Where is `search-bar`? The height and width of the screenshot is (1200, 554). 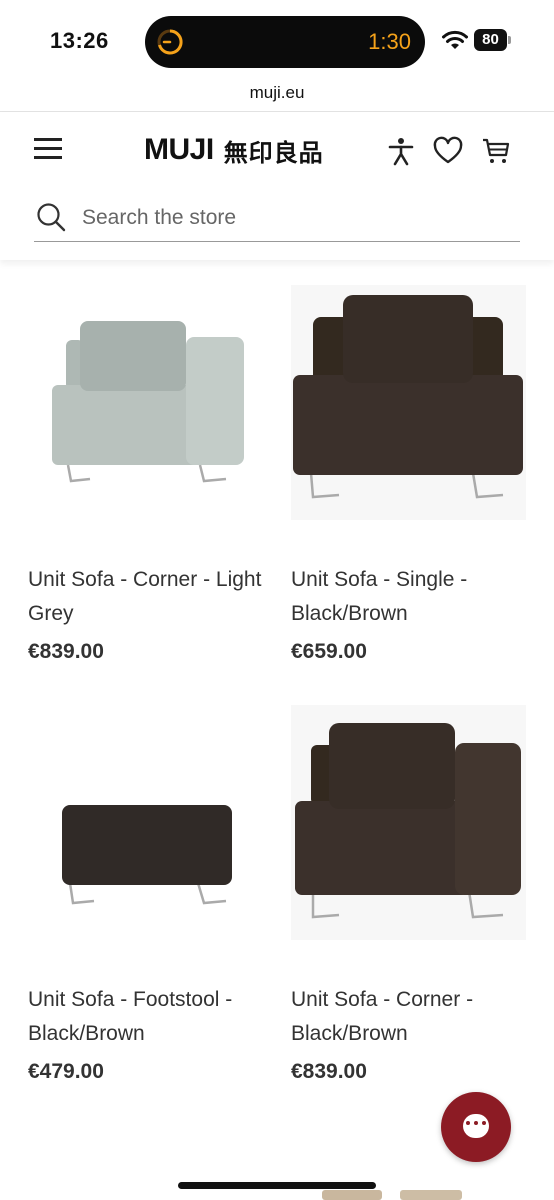 search-bar is located at coordinates (277, 219).